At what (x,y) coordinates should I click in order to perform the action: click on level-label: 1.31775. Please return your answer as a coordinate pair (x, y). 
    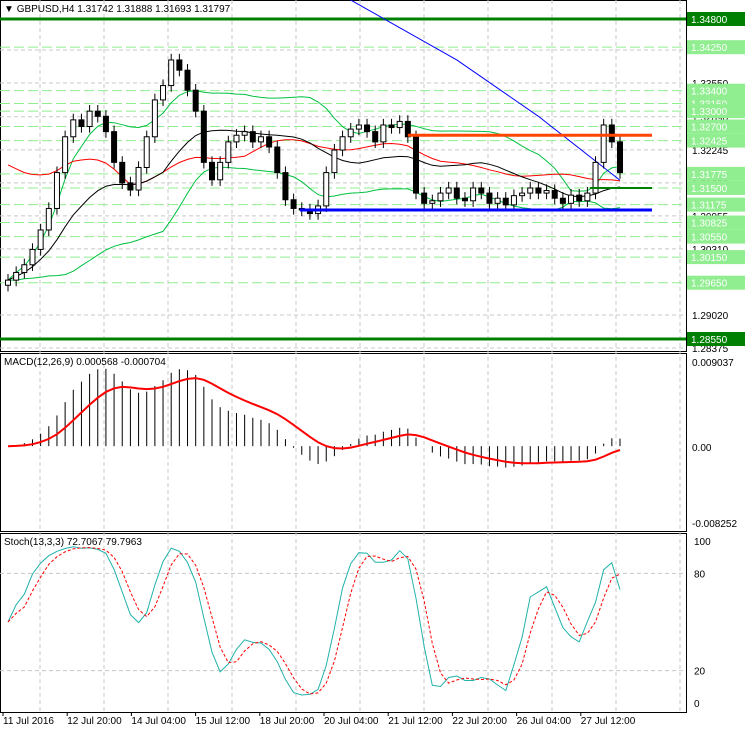
    Looking at the image, I should click on (709, 175).